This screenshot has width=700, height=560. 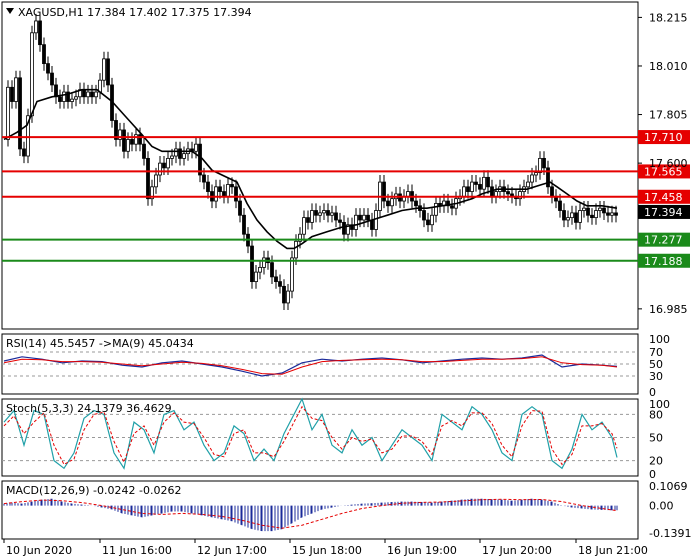 What do you see at coordinates (100, 343) in the screenshot?
I see `rsi-label: RSI(14) 45.5457 ->MA(9) 45.0434` at bounding box center [100, 343].